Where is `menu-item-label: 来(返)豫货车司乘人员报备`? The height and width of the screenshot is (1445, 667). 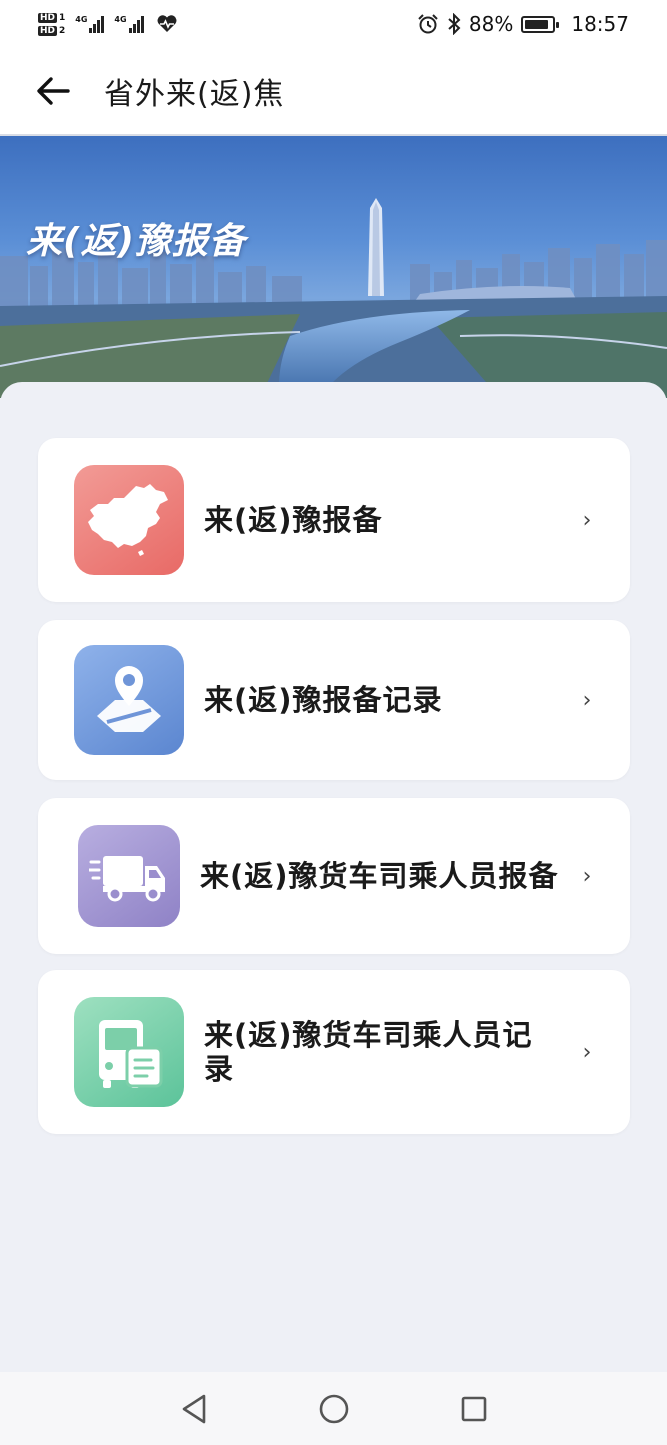
menu-item-label: 来(返)豫货车司乘人员报备 is located at coordinates (379, 876).